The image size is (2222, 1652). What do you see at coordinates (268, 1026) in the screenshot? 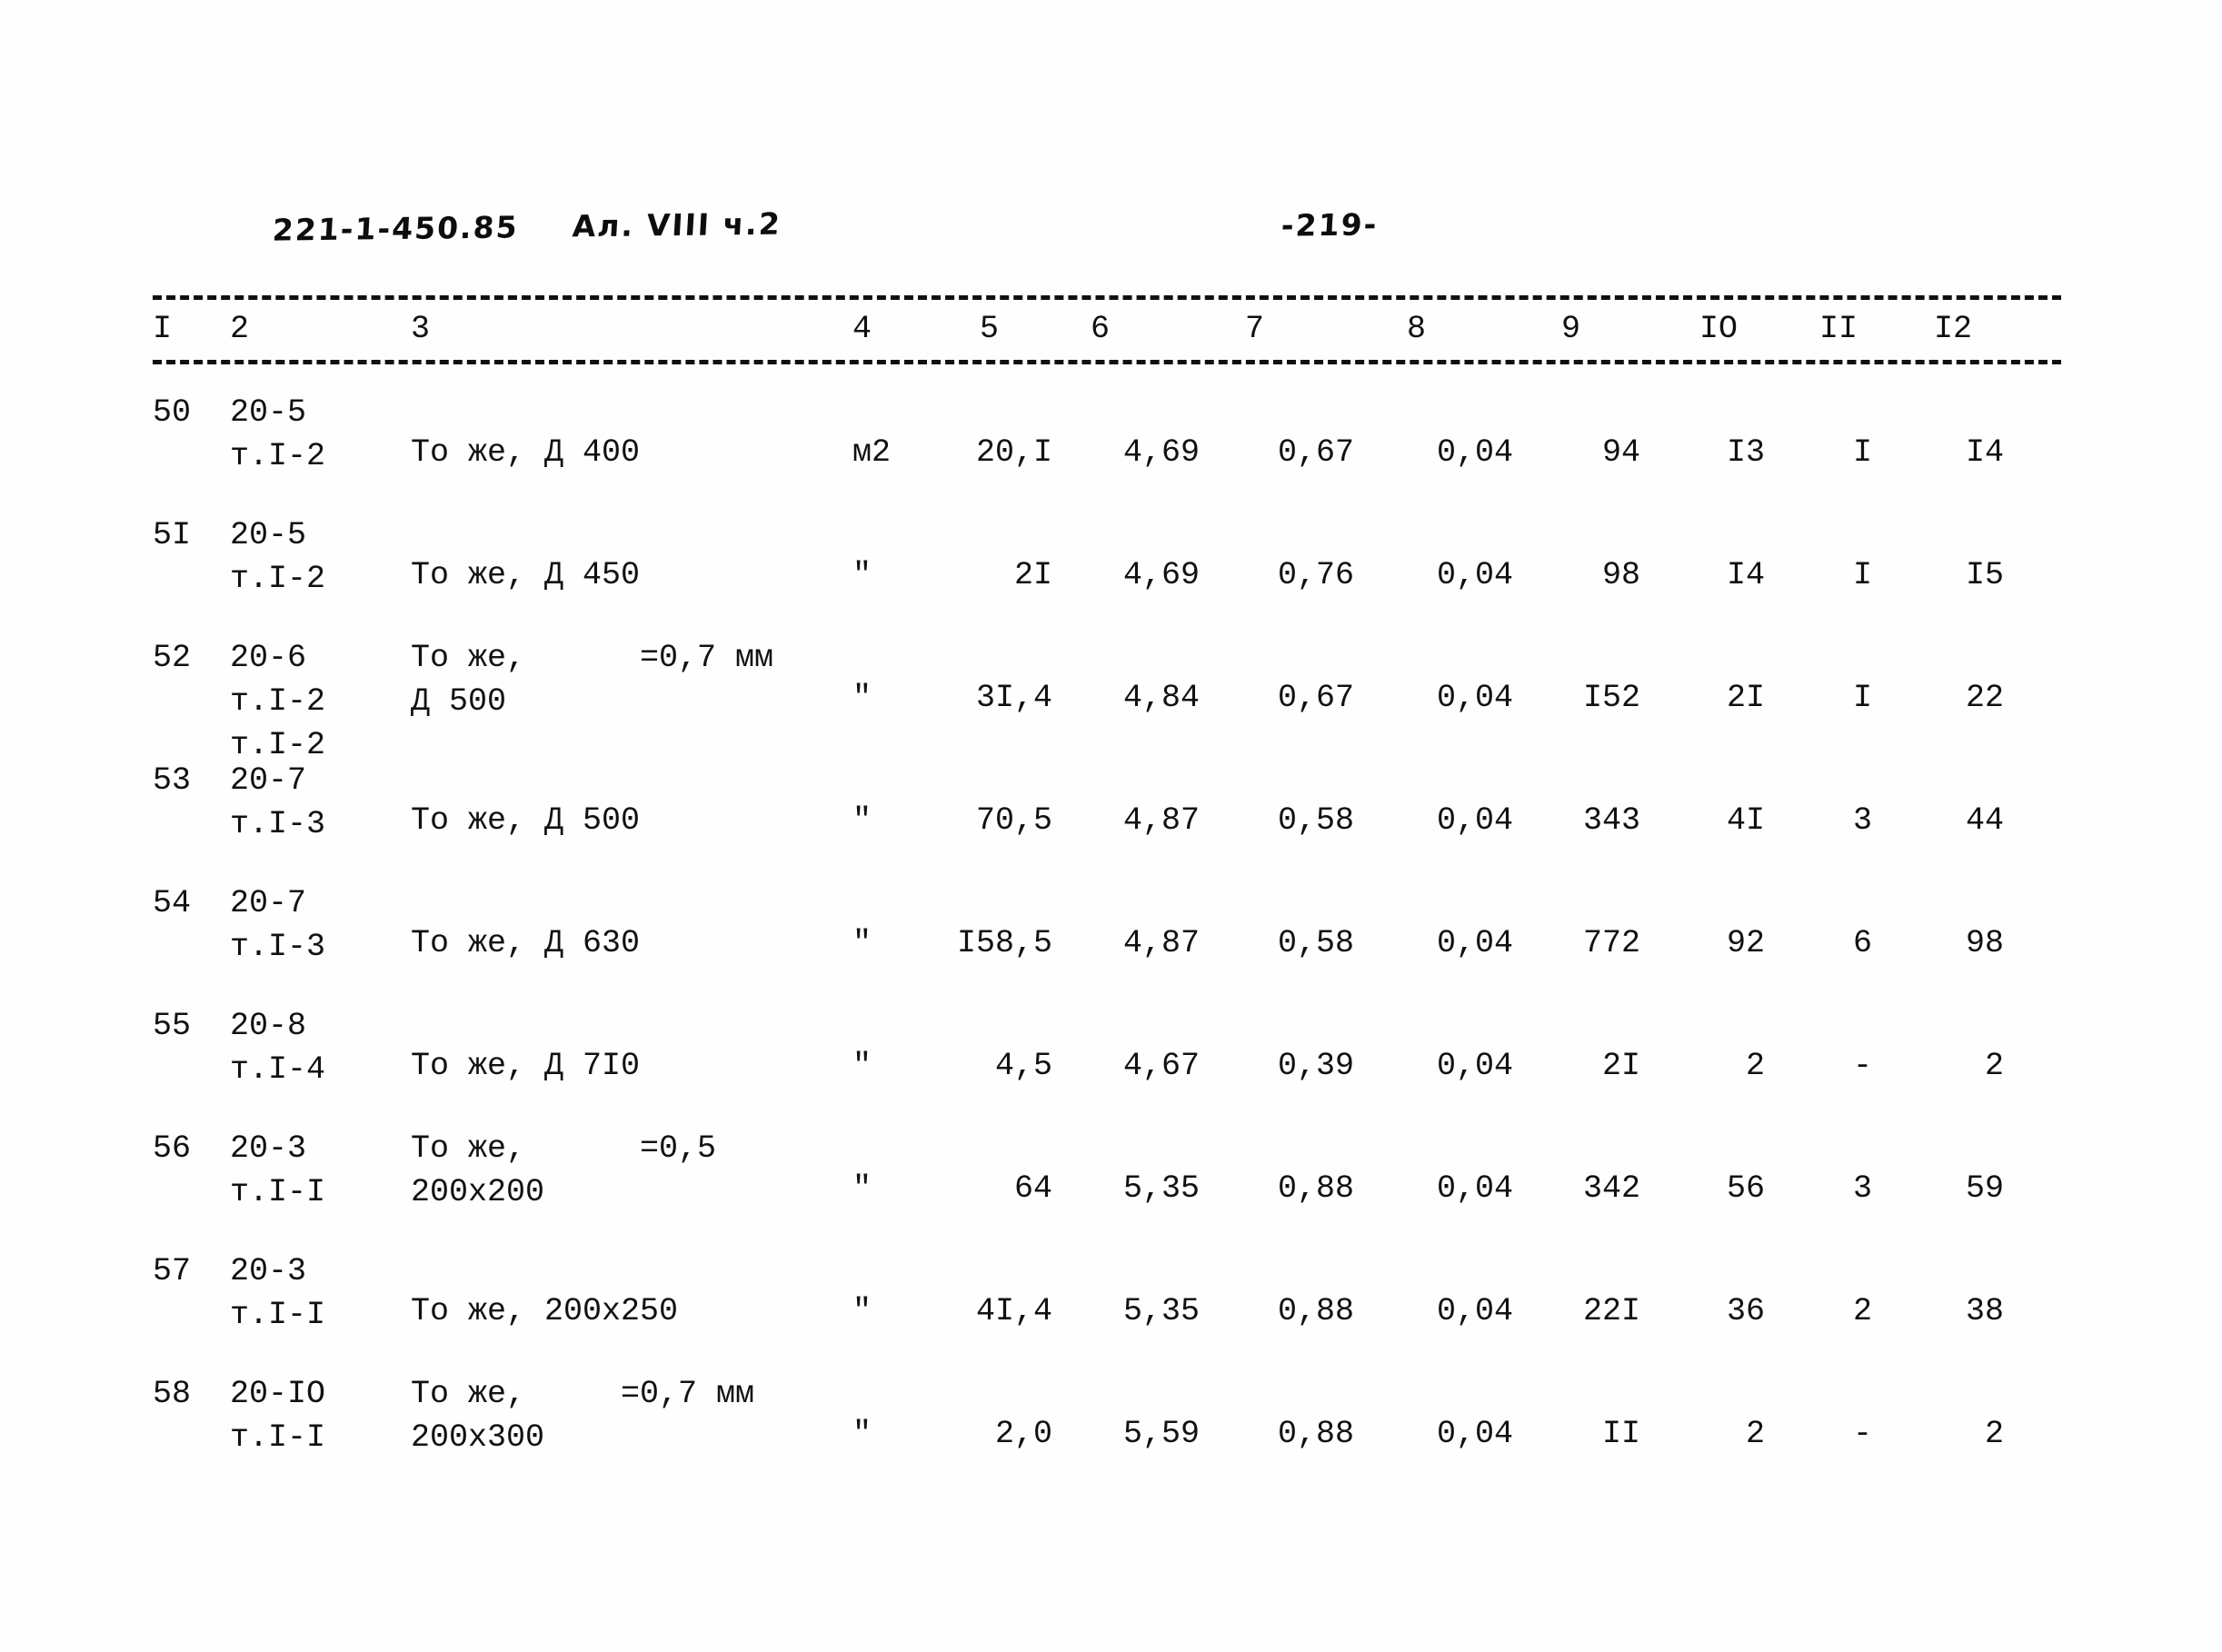
I see `row-code-line: 20-8` at bounding box center [268, 1026].